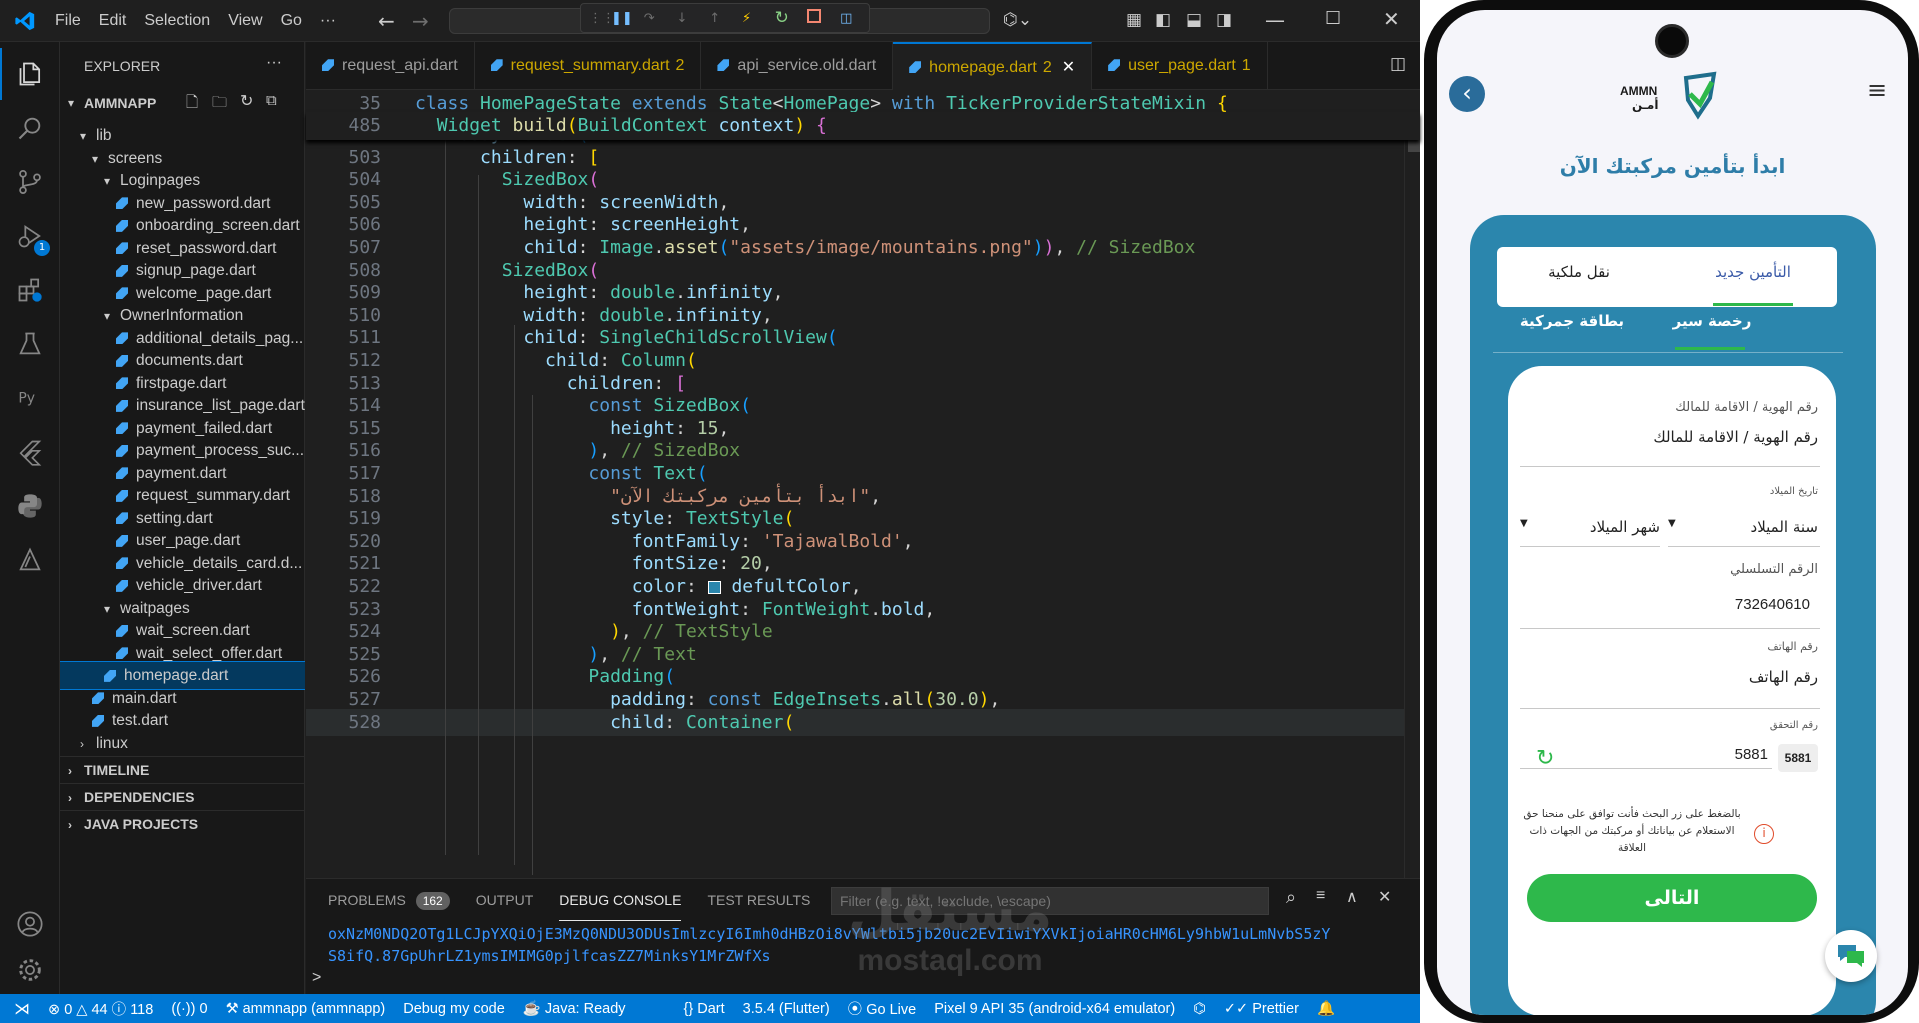  What do you see at coordinates (1320, 896) in the screenshot?
I see `clear-console-icon: ≡` at bounding box center [1320, 896].